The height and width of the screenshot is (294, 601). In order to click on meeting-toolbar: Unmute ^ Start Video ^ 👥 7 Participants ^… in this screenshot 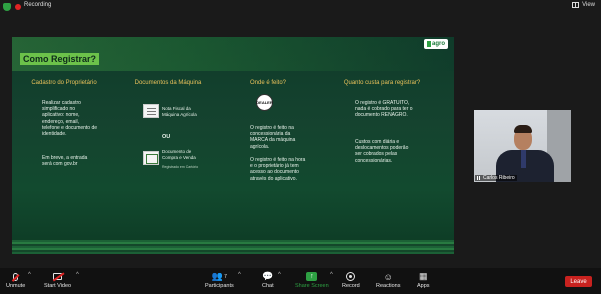, I will do `click(300, 281)`.